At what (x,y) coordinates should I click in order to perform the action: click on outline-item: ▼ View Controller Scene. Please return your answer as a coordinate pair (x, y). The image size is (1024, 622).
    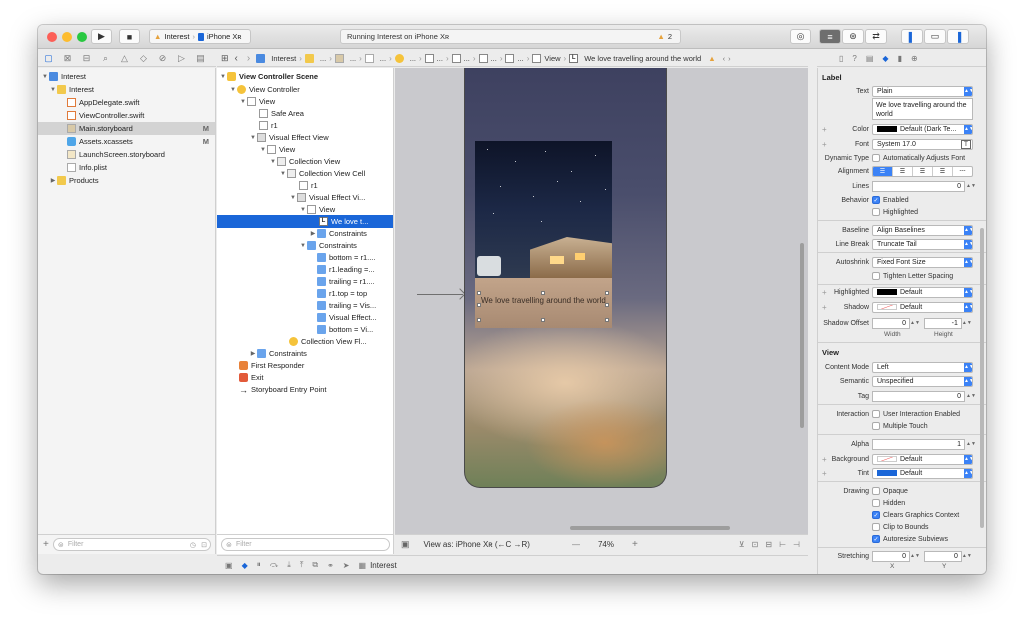
    Looking at the image, I should click on (305, 76).